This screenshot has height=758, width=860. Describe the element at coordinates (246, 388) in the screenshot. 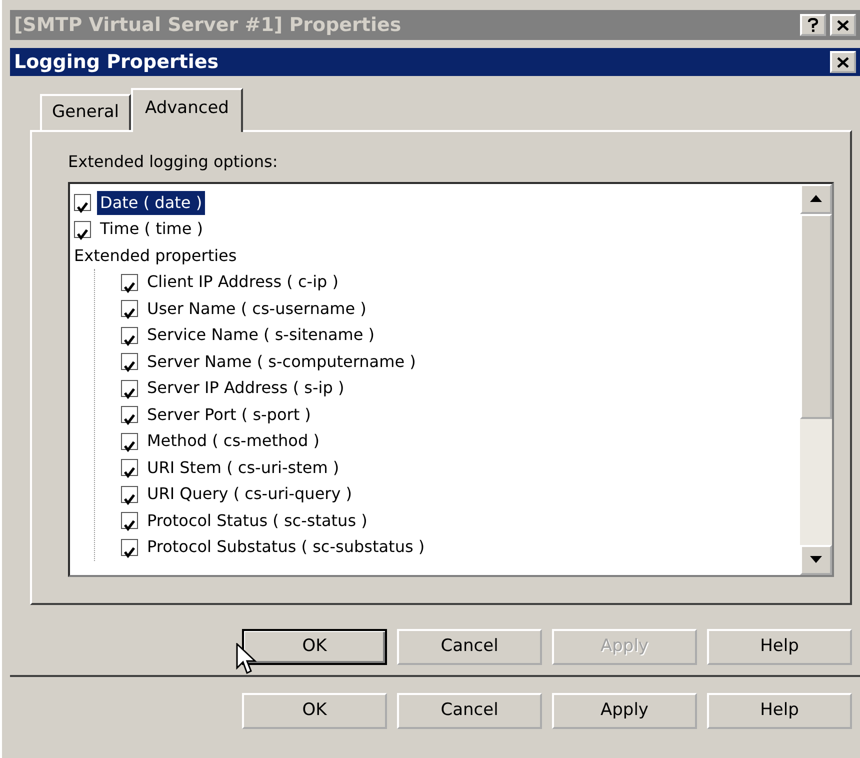

I see `option-label: Server IP Address ( s-ip )` at that location.